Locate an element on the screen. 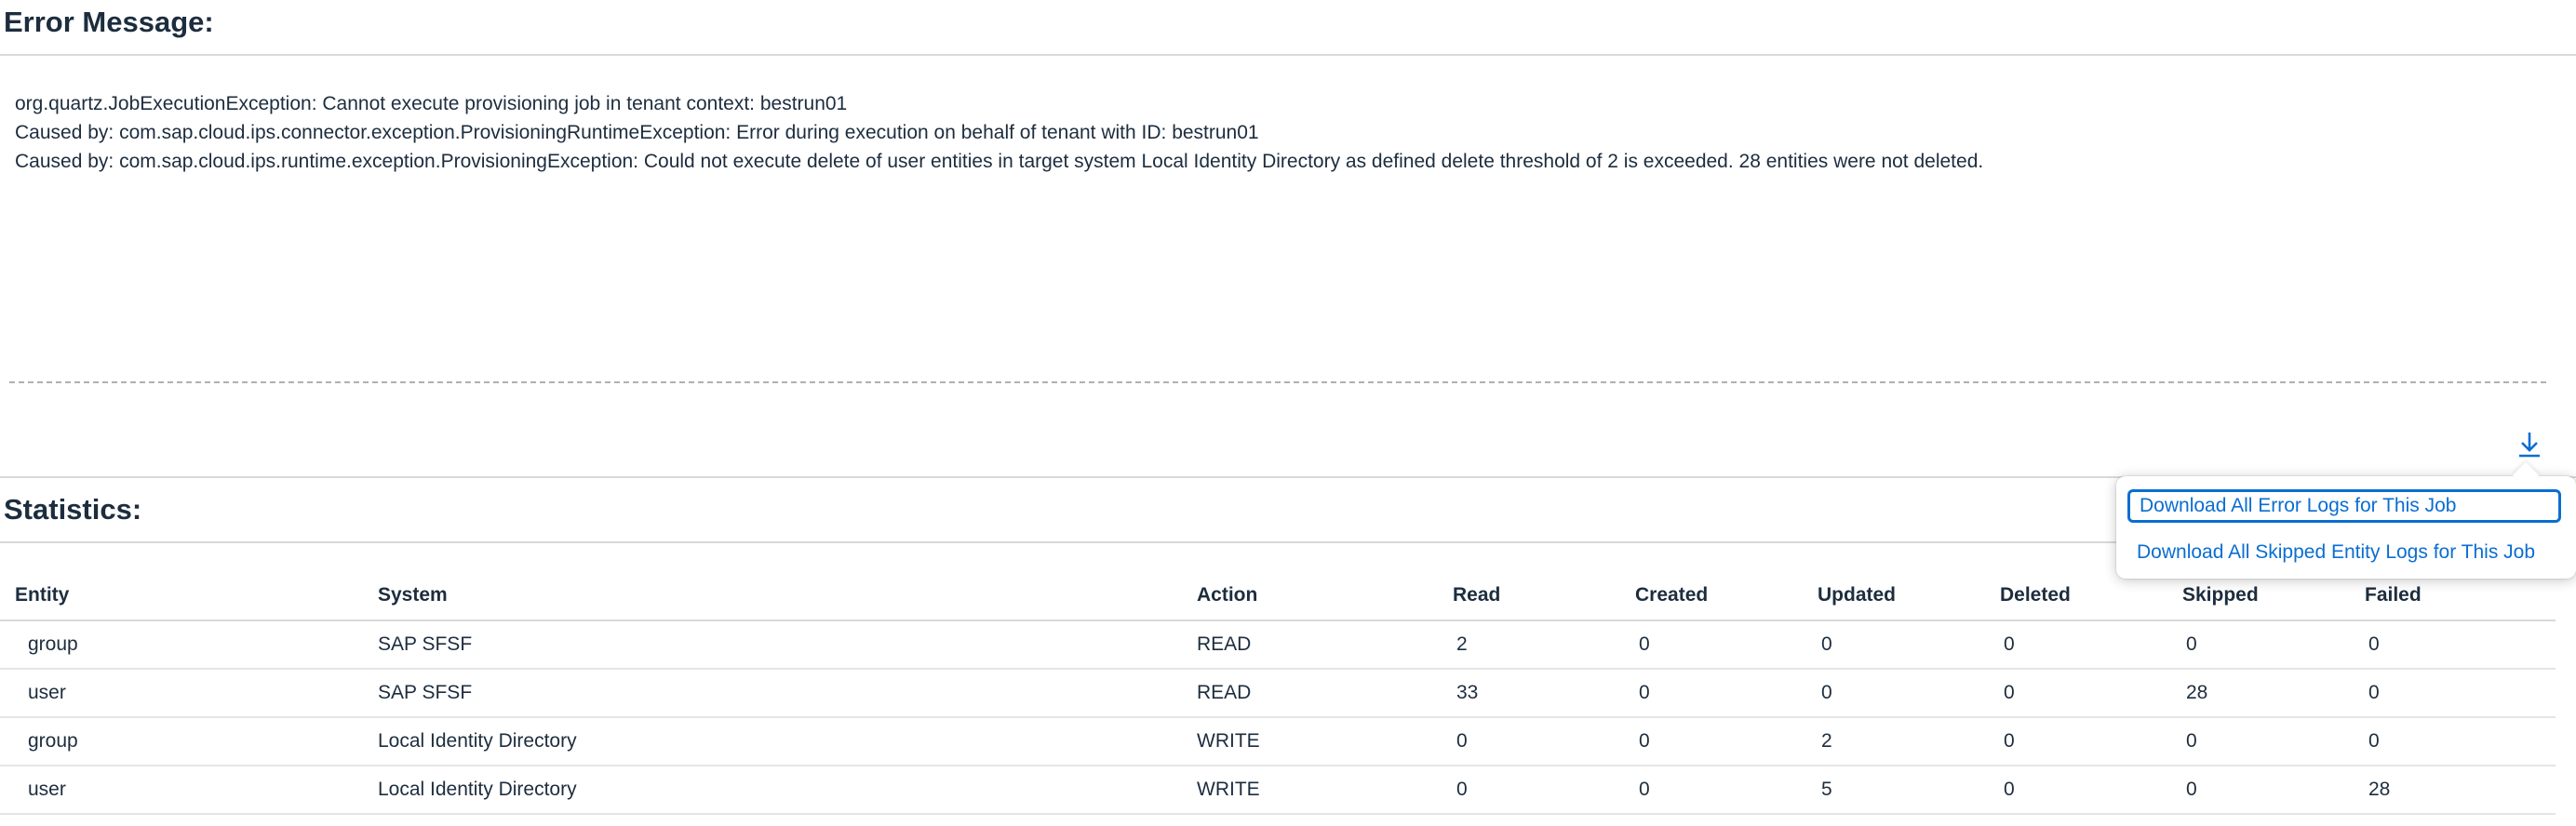 This screenshot has width=2576, height=826. cell-read: 2 is located at coordinates (1544, 645).